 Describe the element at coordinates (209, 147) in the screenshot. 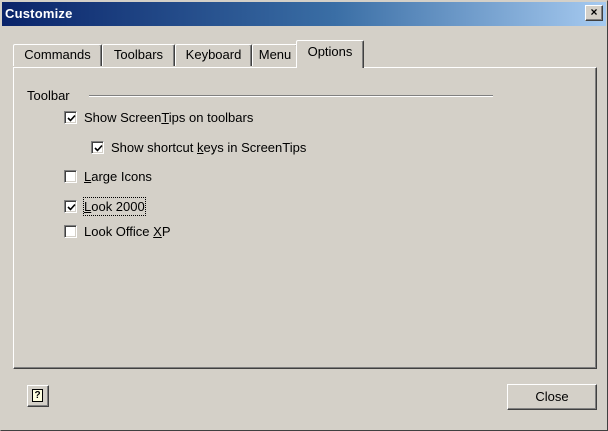

I see `show-shortcut-keys-label: Show shortcut keys in ScreenTips` at that location.